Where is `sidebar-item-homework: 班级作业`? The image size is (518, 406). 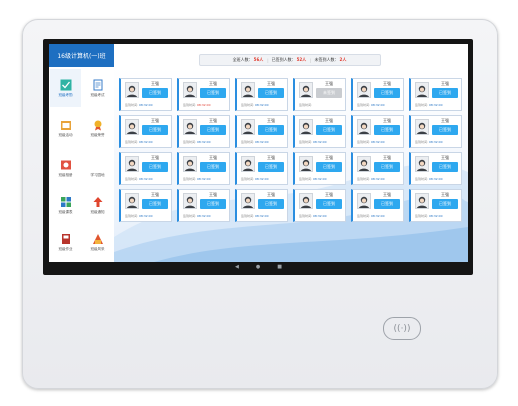
sidebar-item-homework: 班级作业 is located at coordinates (65, 242).